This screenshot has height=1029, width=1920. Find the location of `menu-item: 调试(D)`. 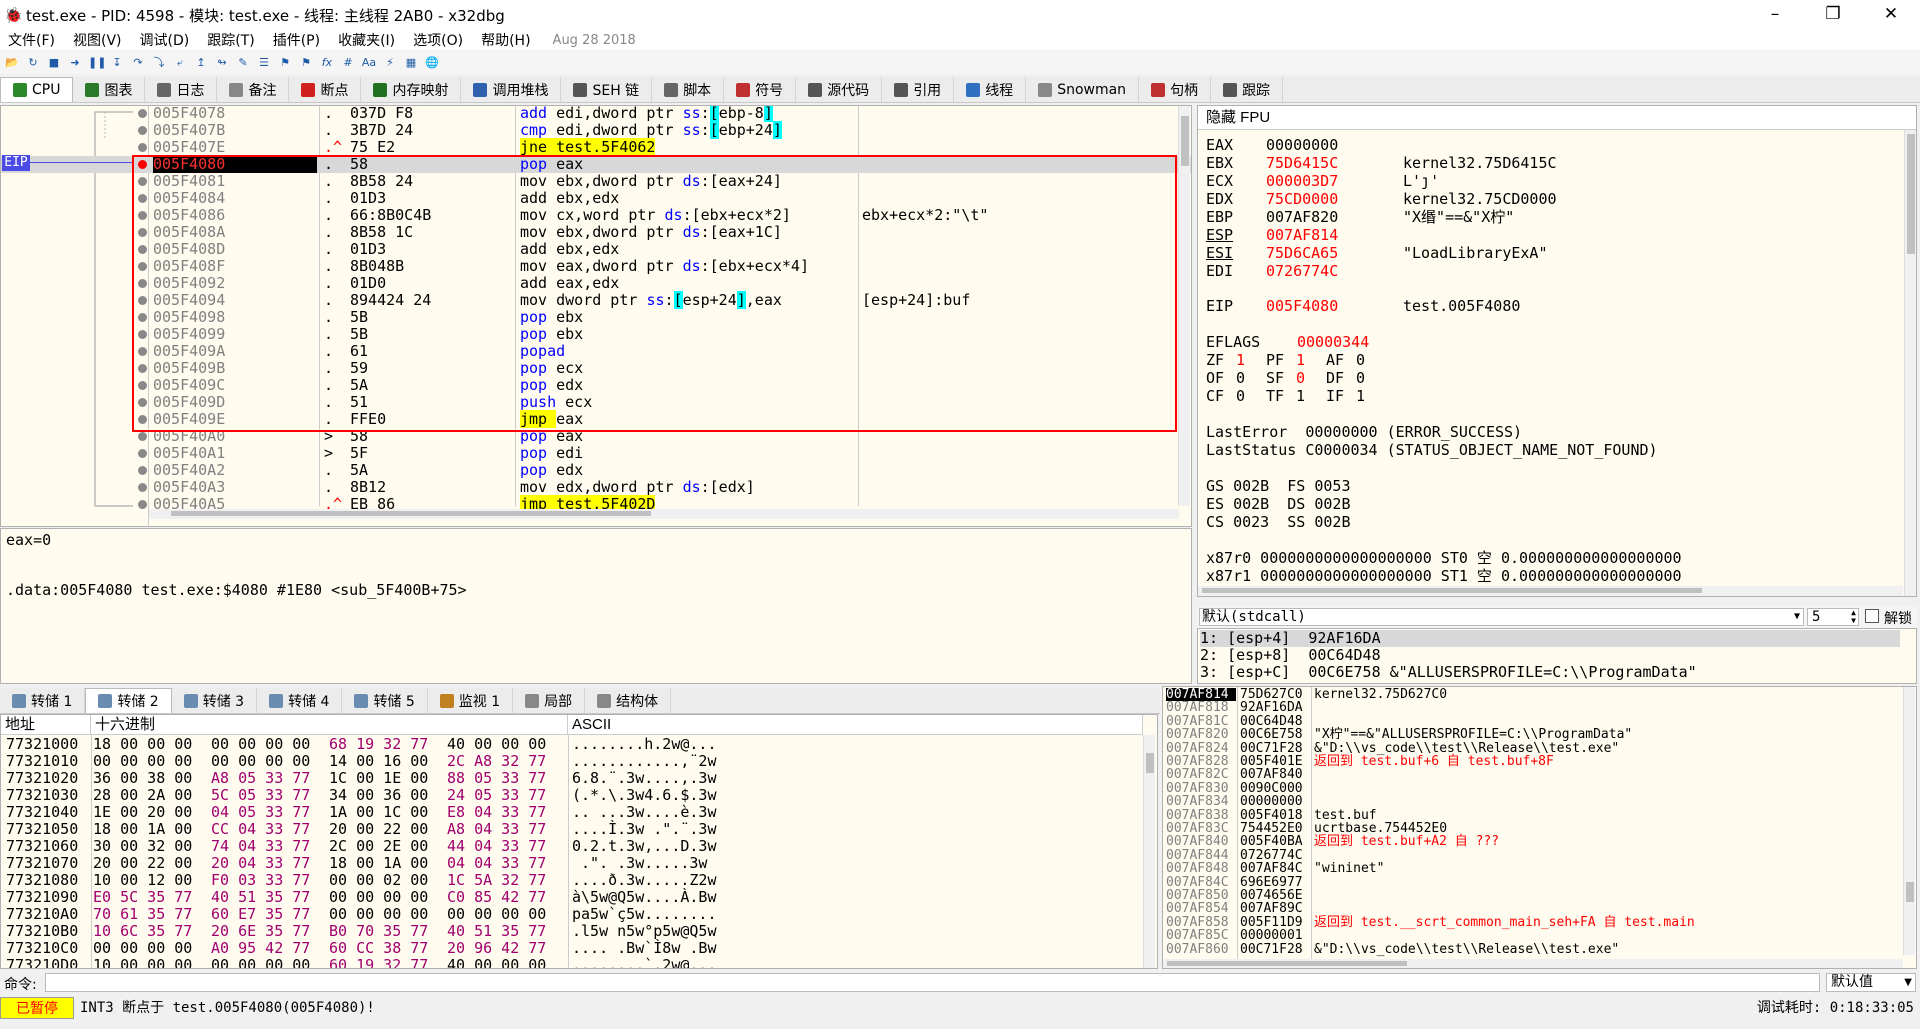

menu-item: 调试(D) is located at coordinates (165, 40).